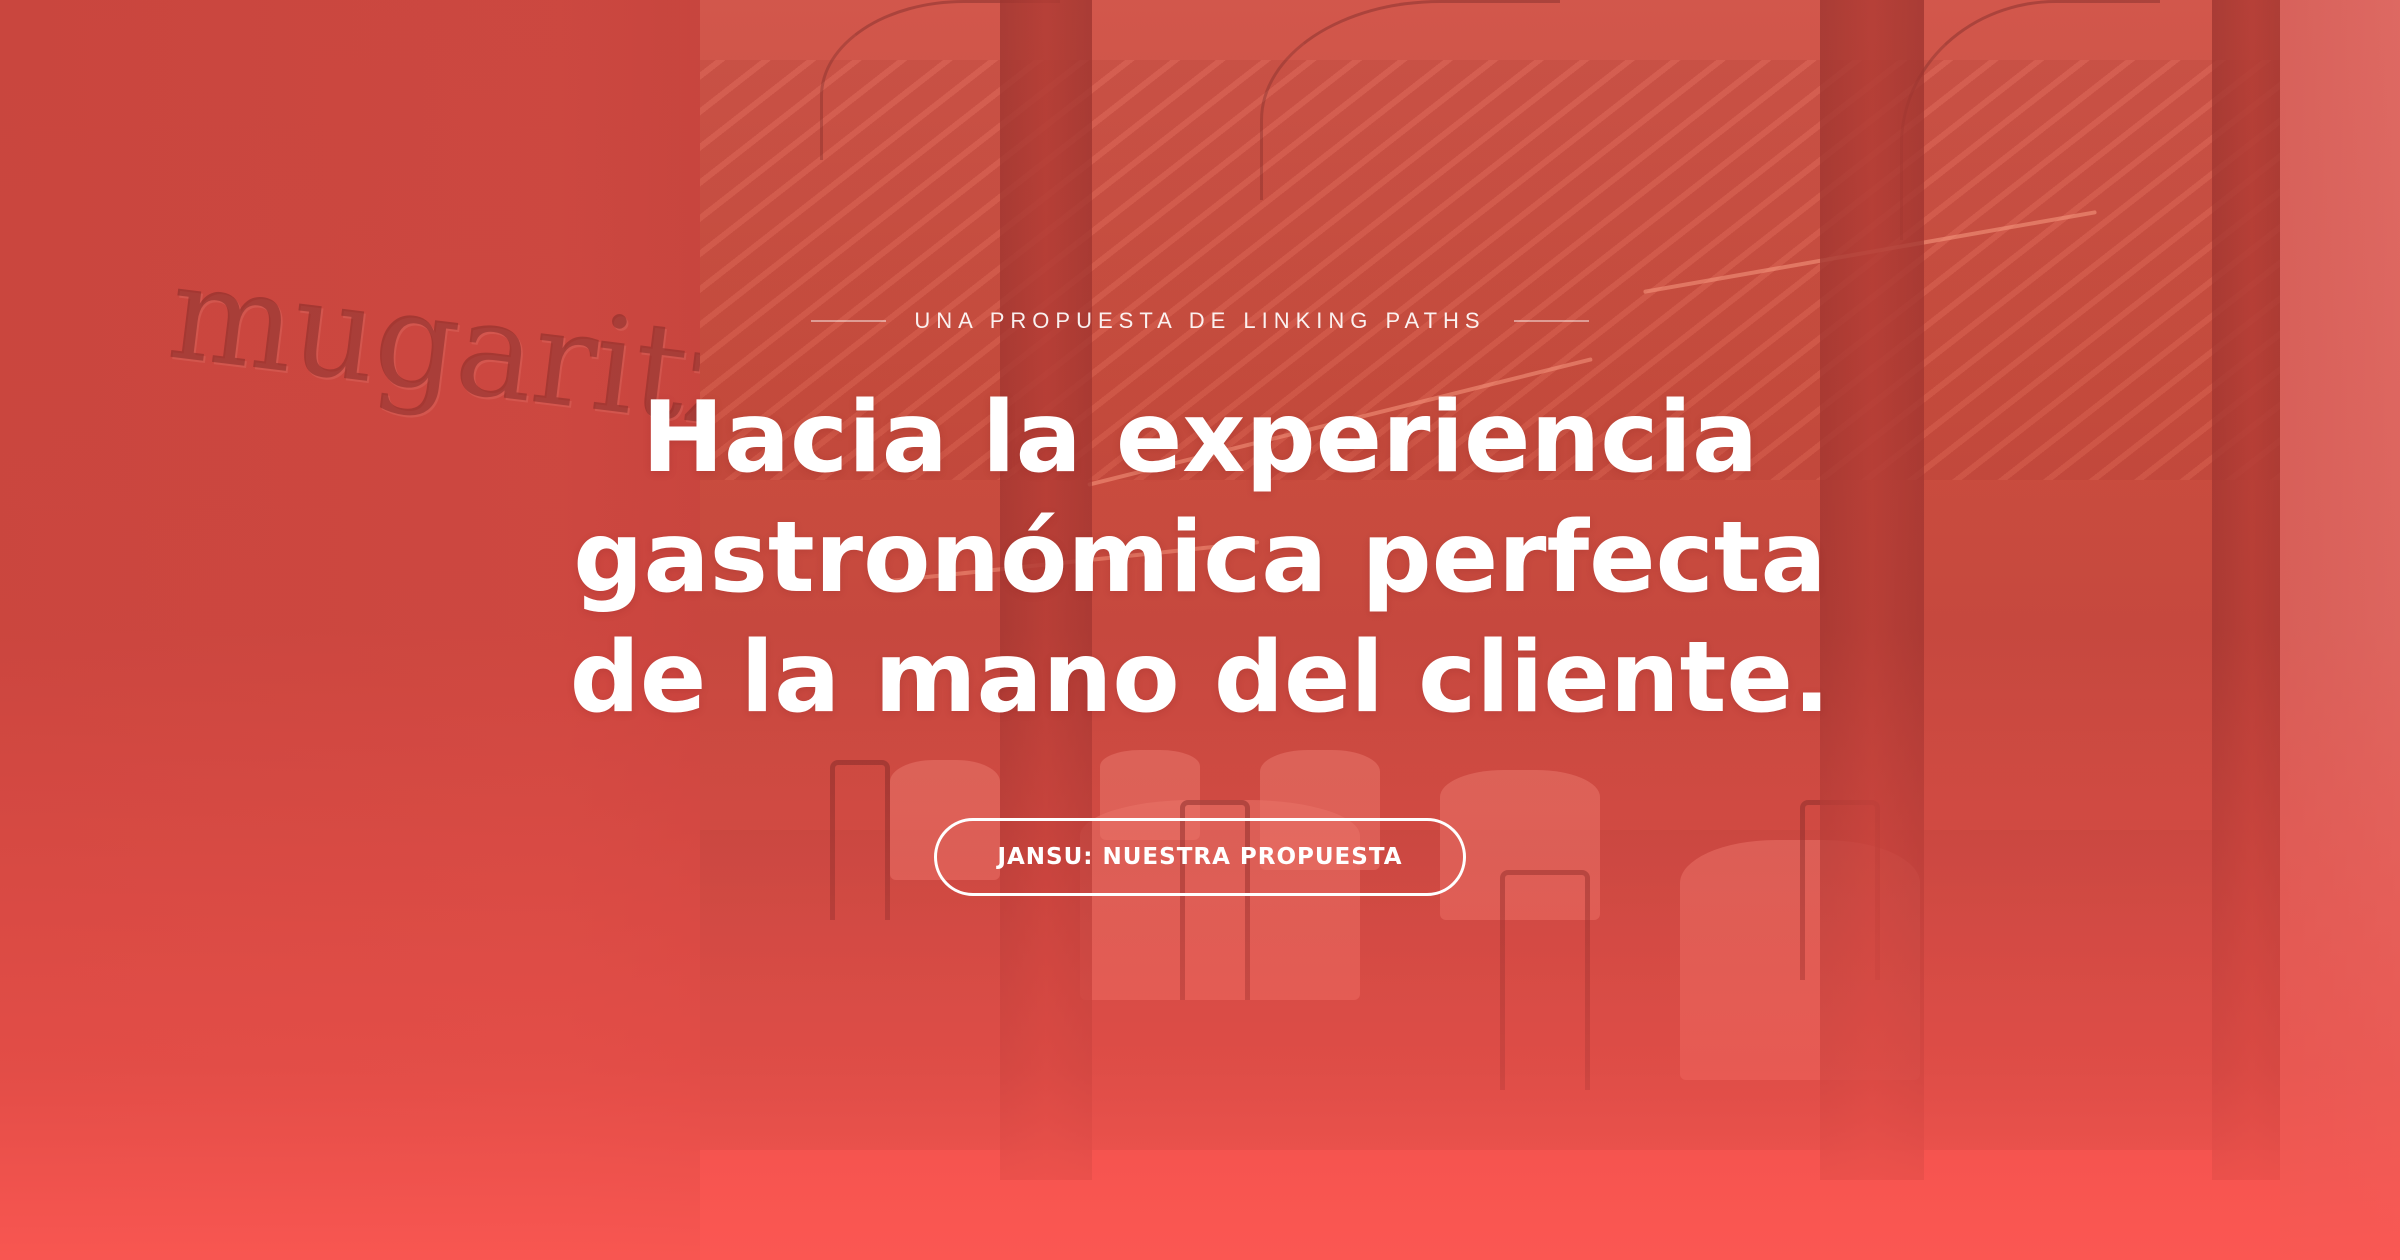 The height and width of the screenshot is (1260, 2400). Describe the element at coordinates (1200, 438) in the screenshot. I see `headline-line-1: Hacia la experiencia` at that location.